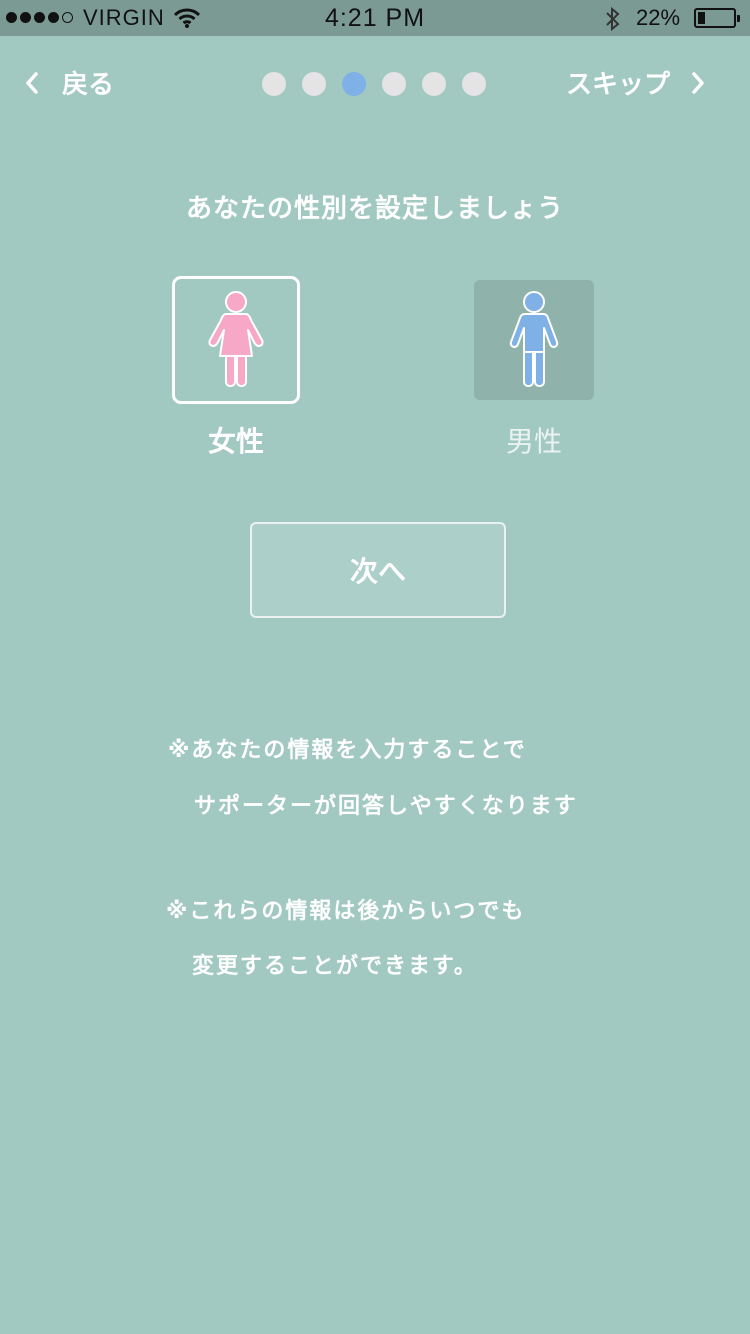  Describe the element at coordinates (702, 18) in the screenshot. I see `battery-fill` at that location.